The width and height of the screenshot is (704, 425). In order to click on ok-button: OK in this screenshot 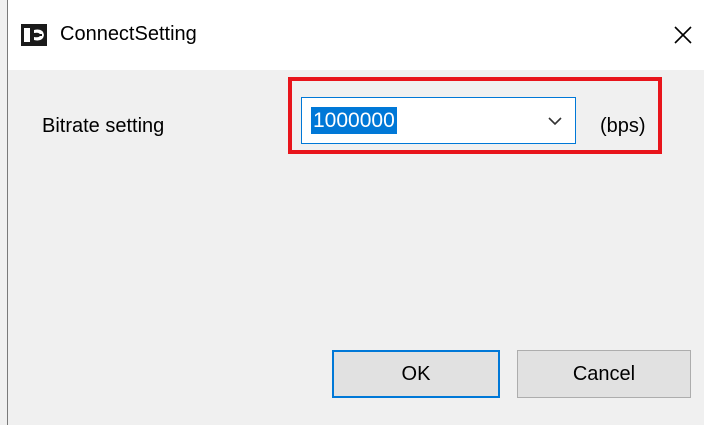, I will do `click(416, 374)`.